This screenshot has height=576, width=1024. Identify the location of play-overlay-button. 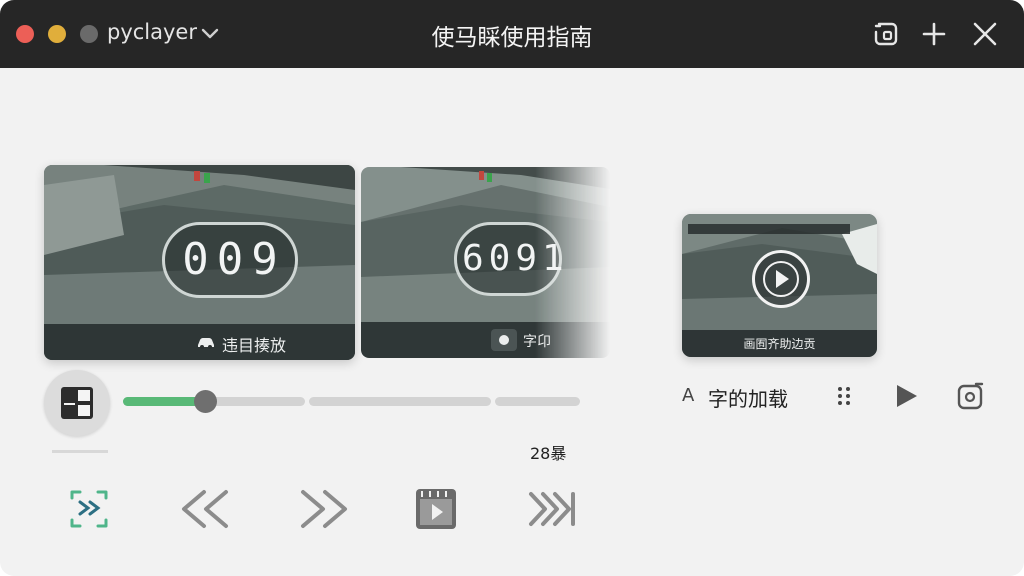
(781, 279).